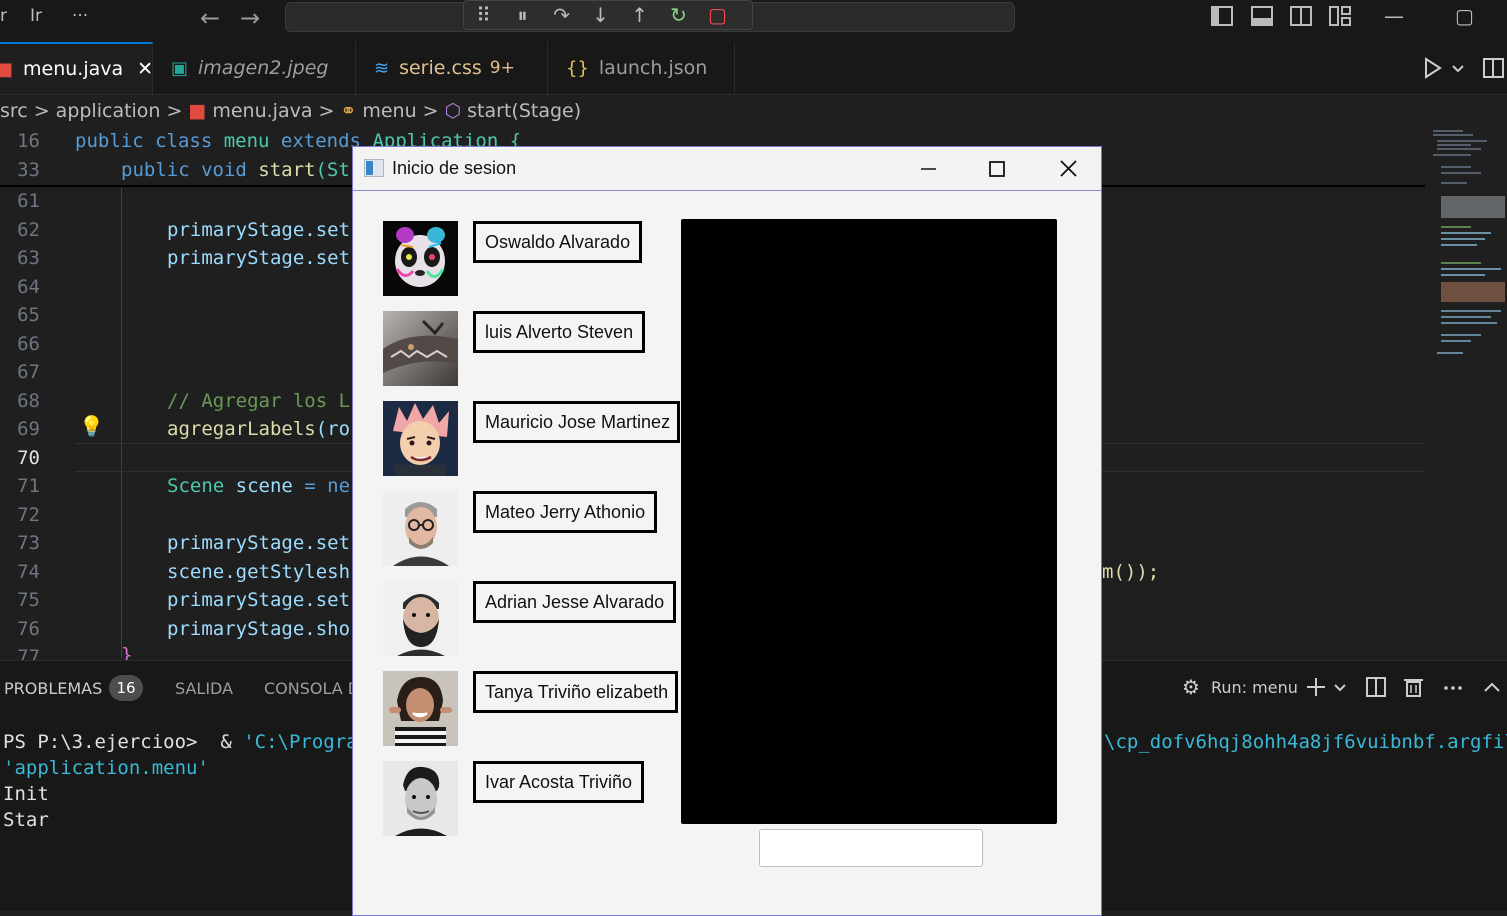 This screenshot has height=916, width=1507. What do you see at coordinates (28, 141) in the screenshot?
I see `line-number: 16` at bounding box center [28, 141].